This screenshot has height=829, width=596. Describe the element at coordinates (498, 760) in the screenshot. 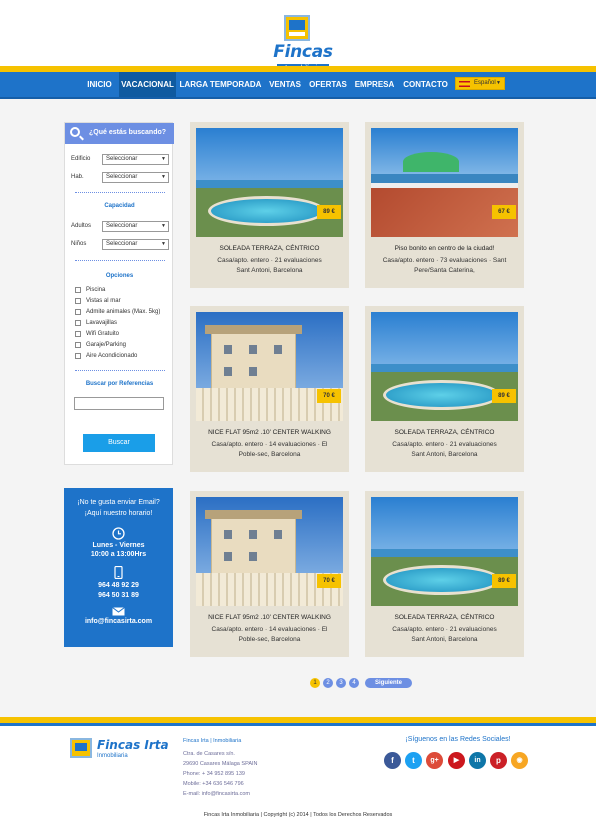

I see `pinterest-icon: p` at that location.